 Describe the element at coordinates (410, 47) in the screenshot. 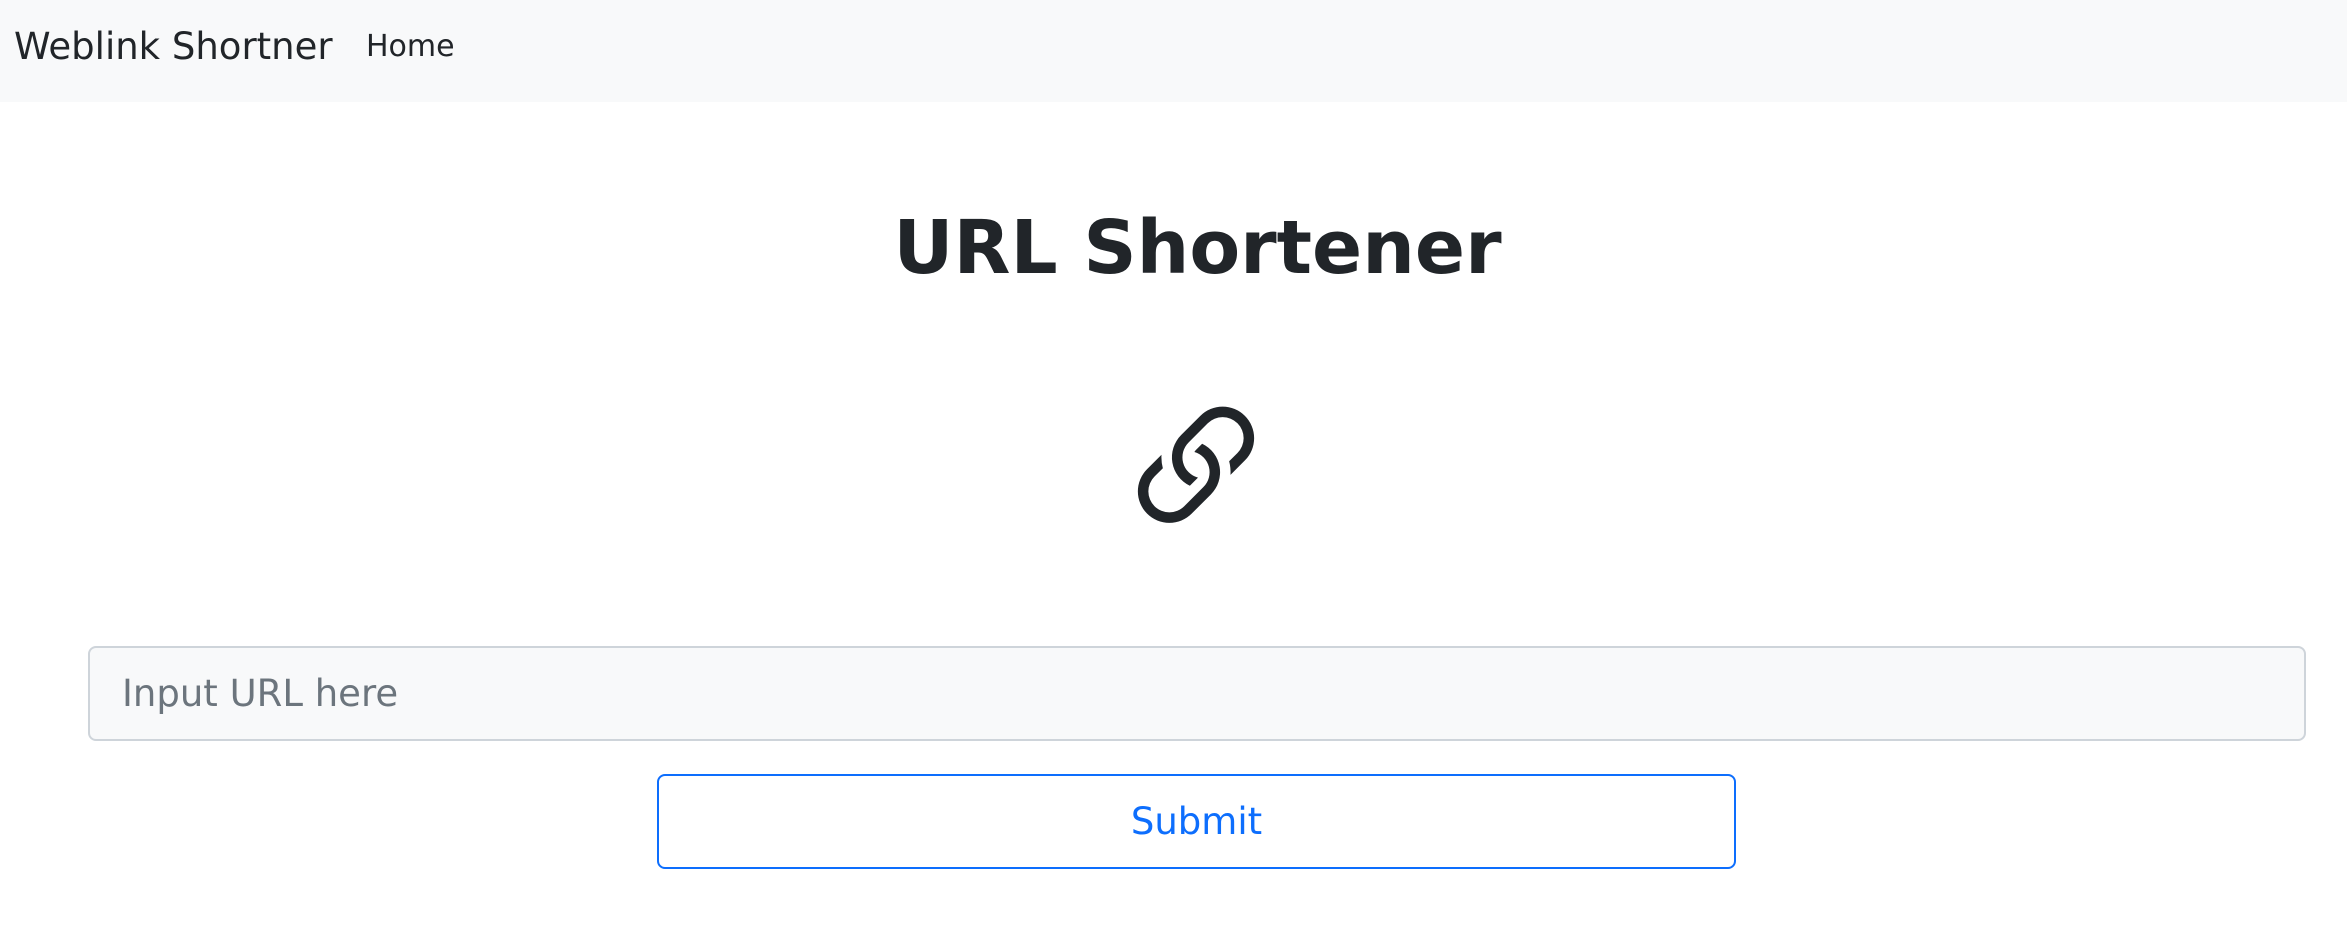

I see `nav-link-home: Home` at that location.